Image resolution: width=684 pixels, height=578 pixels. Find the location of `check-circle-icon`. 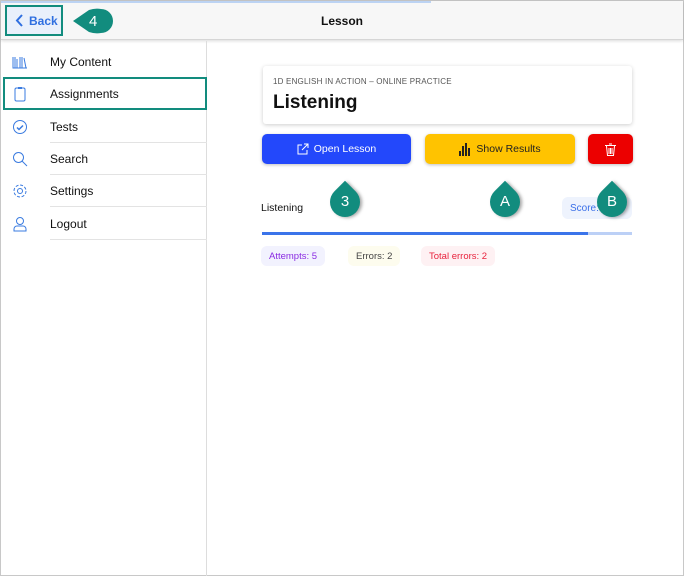

check-circle-icon is located at coordinates (20, 127).